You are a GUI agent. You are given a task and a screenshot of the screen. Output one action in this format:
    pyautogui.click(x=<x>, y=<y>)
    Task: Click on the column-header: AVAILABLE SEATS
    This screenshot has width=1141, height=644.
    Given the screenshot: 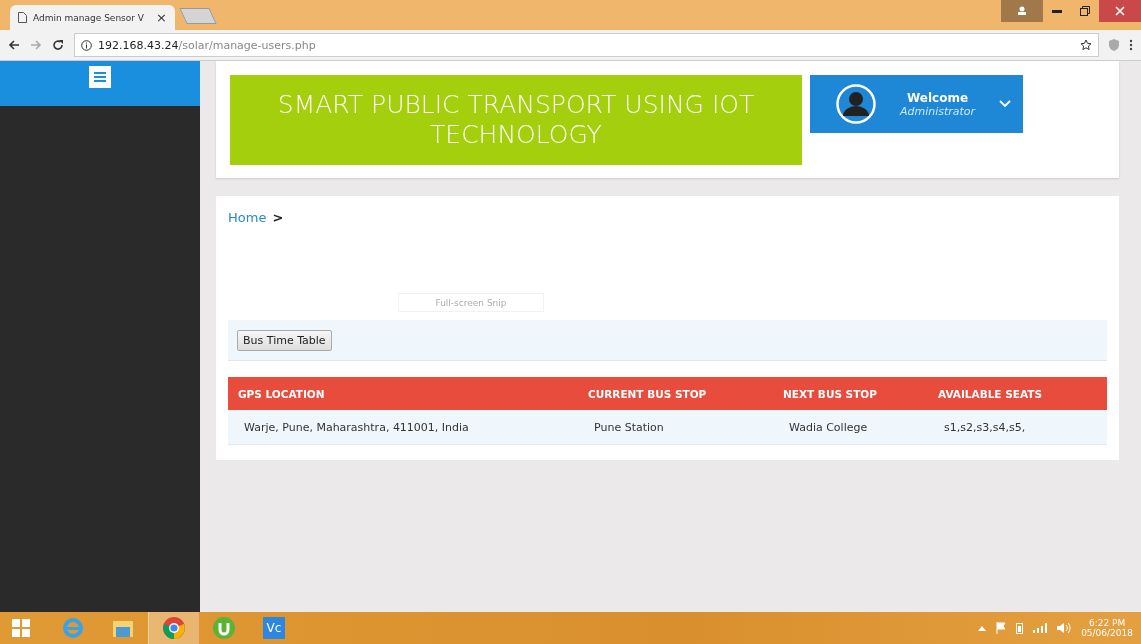 What is the action you would take?
    pyautogui.click(x=1017, y=393)
    